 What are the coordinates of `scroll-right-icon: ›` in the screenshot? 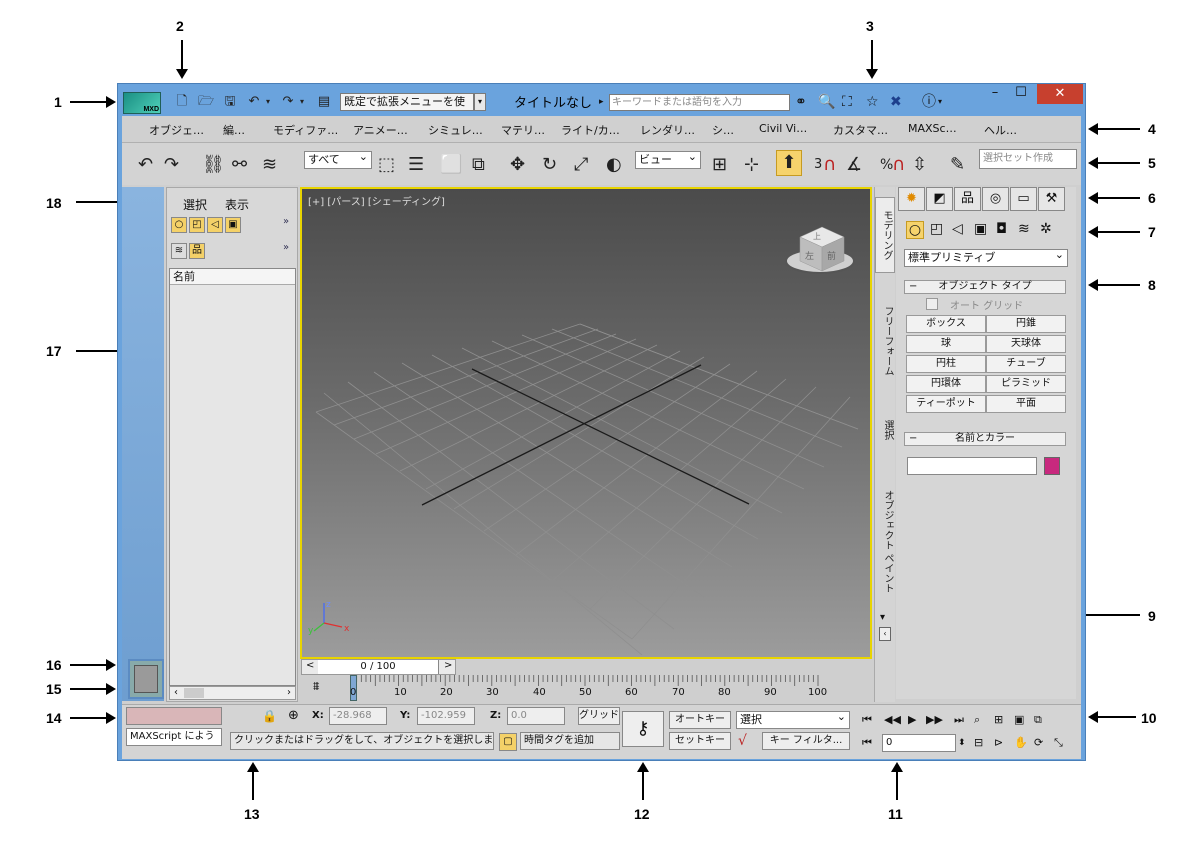 It's located at (289, 693).